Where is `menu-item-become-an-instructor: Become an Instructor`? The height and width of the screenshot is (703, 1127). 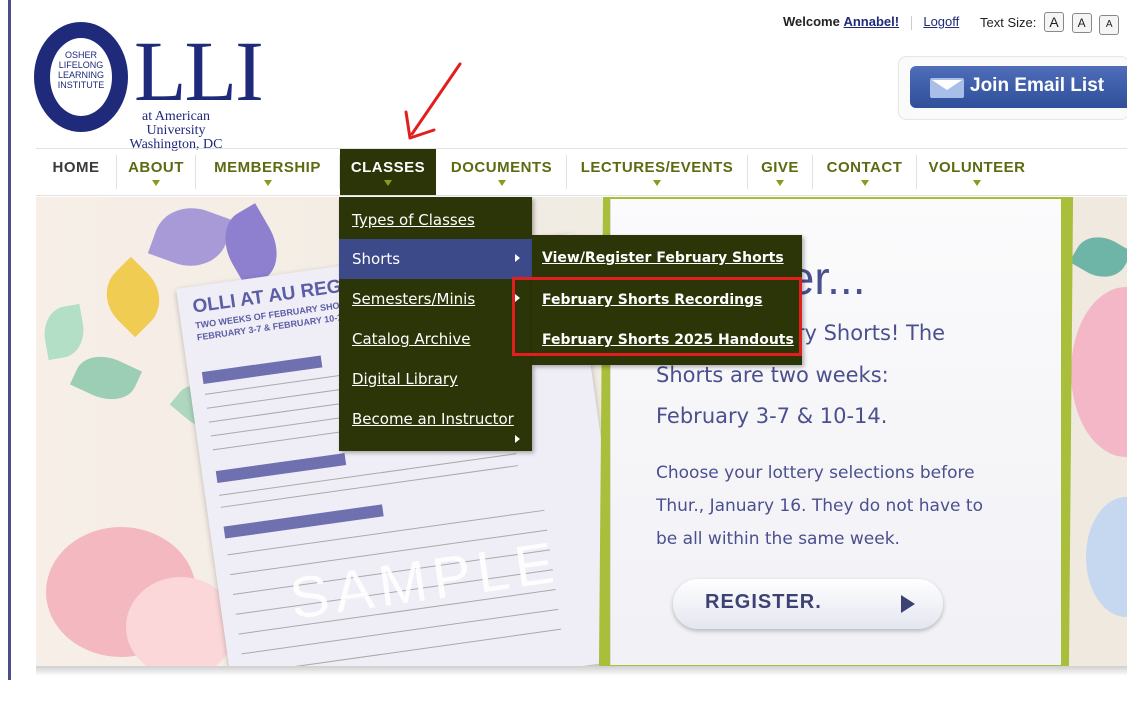 menu-item-become-an-instructor: Become an Instructor is located at coordinates (435, 421).